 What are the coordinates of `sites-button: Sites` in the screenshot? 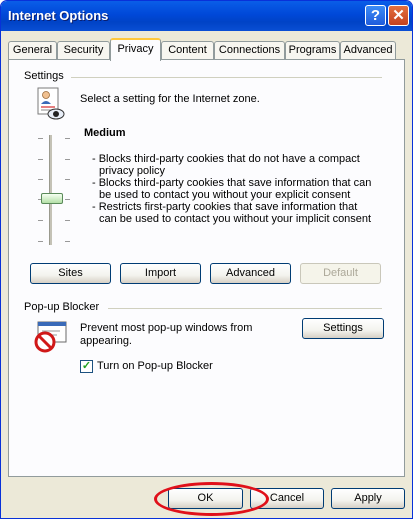 It's located at (70, 273).